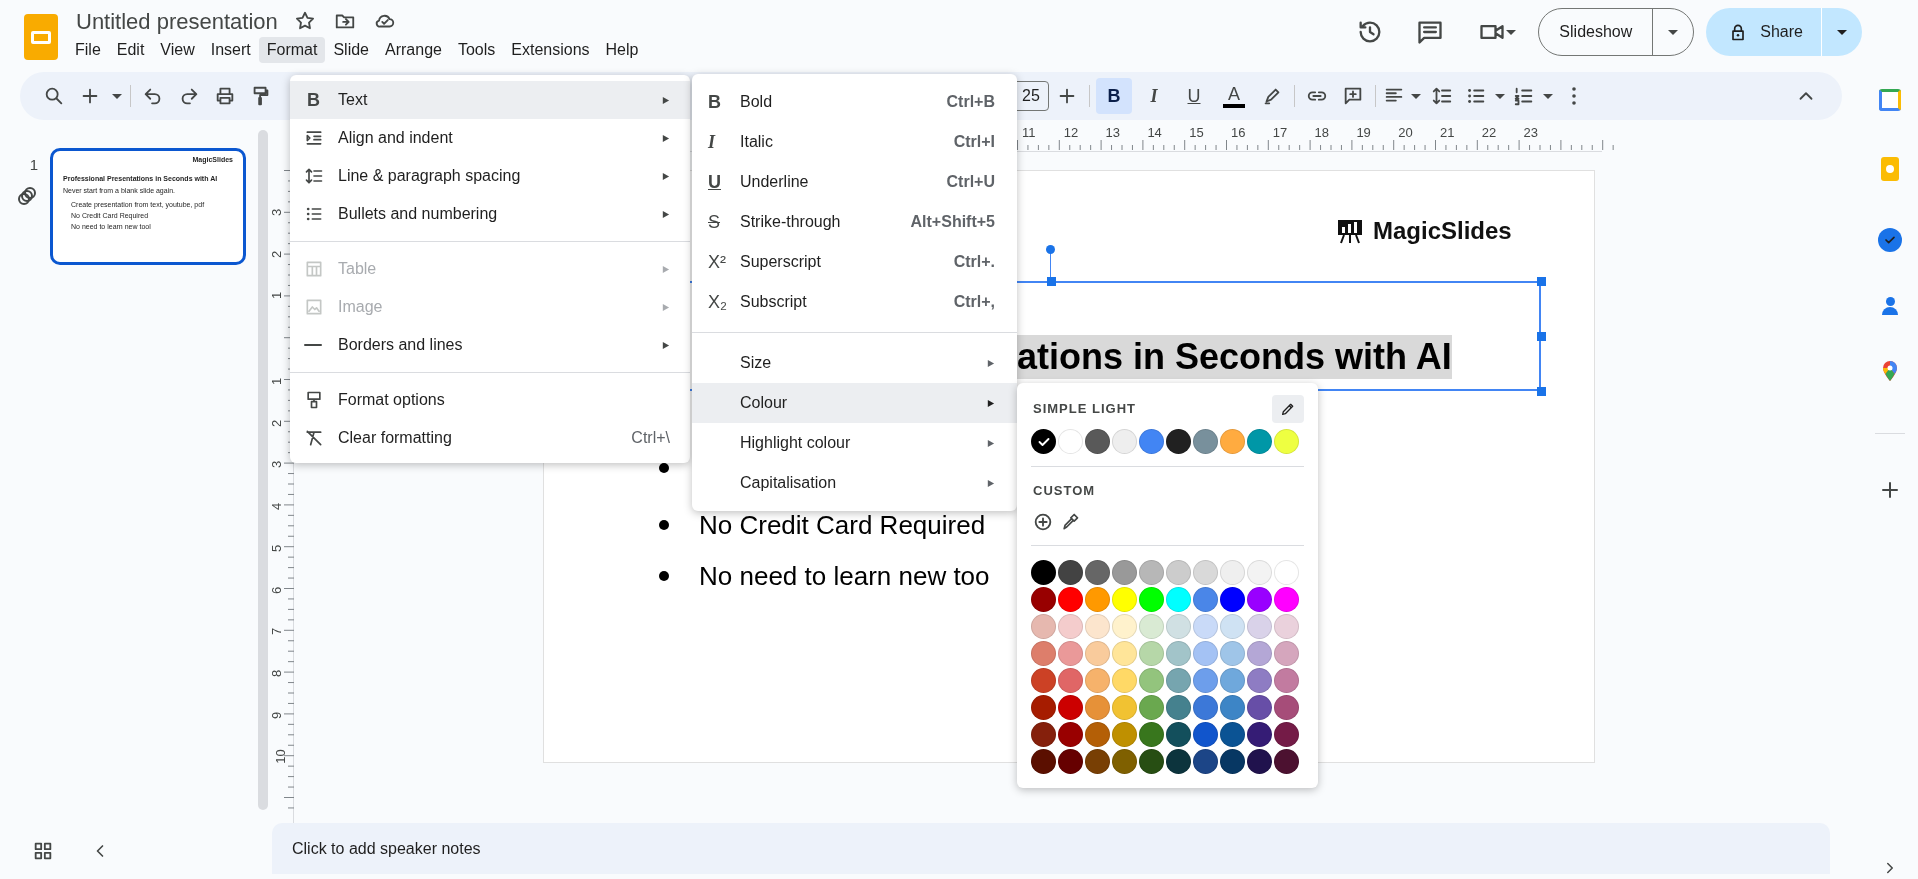  What do you see at coordinates (277, 548) in the screenshot?
I see `ruler-number: 5` at bounding box center [277, 548].